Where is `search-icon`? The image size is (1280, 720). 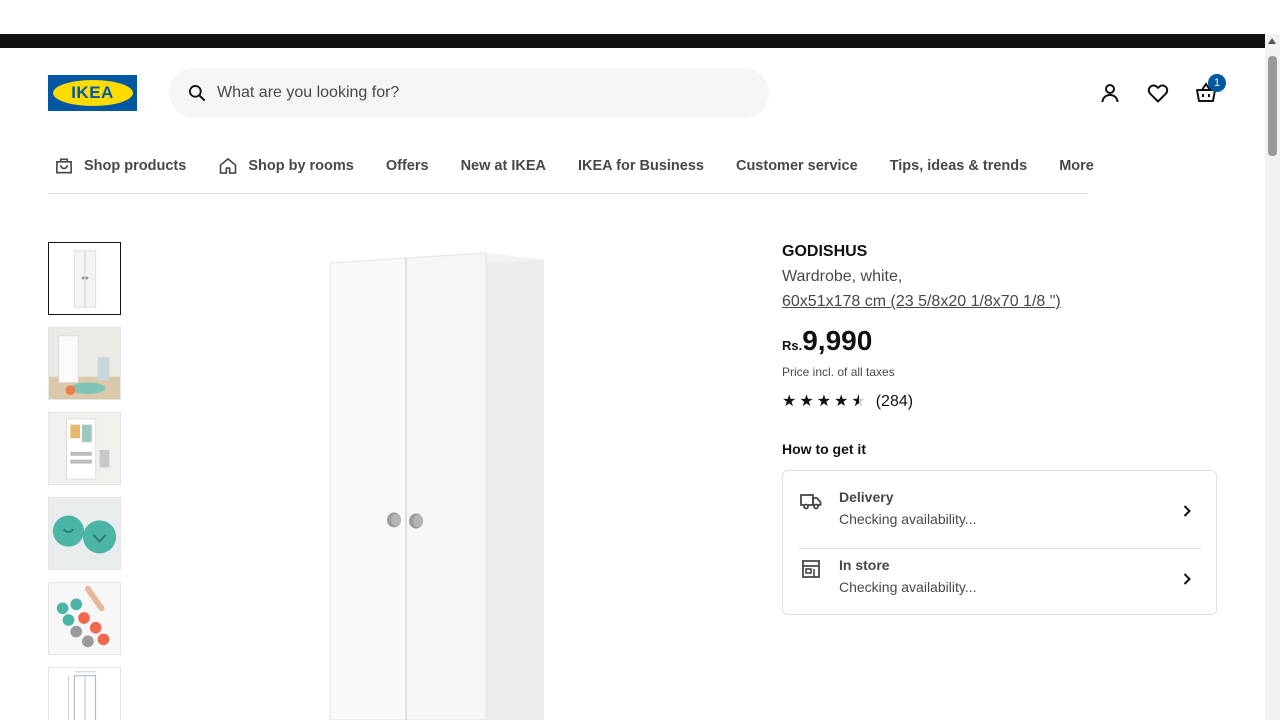 search-icon is located at coordinates (197, 93).